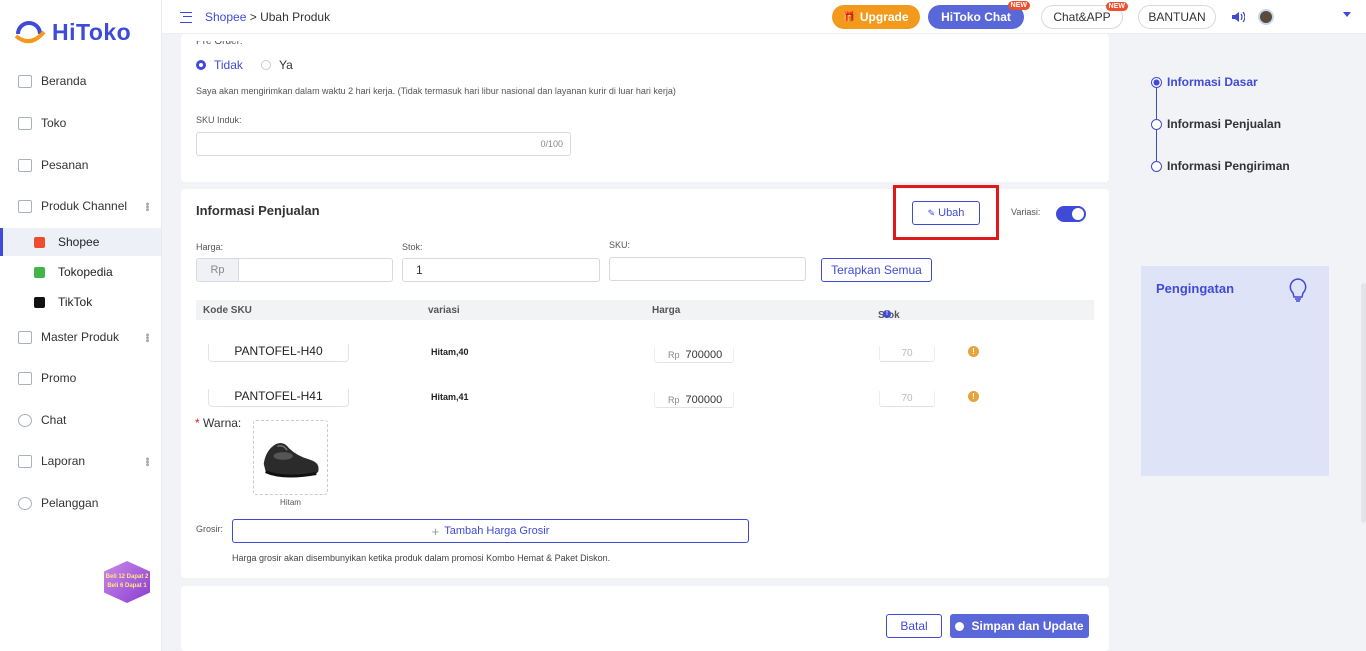 This screenshot has height=651, width=1366. What do you see at coordinates (219, 120) in the screenshot?
I see `sku-induk-label: SKU Induk:` at bounding box center [219, 120].